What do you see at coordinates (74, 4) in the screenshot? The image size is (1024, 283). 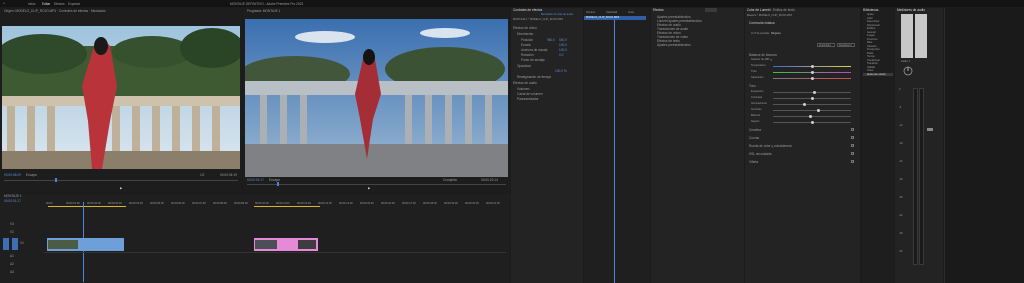 I see `menu-exportar: Exportar` at bounding box center [74, 4].